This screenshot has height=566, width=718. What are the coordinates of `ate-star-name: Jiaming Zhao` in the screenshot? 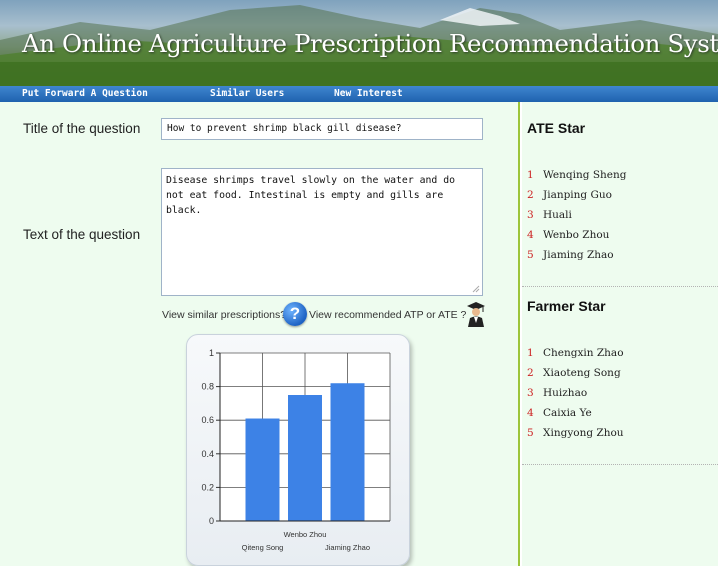 It's located at (578, 255).